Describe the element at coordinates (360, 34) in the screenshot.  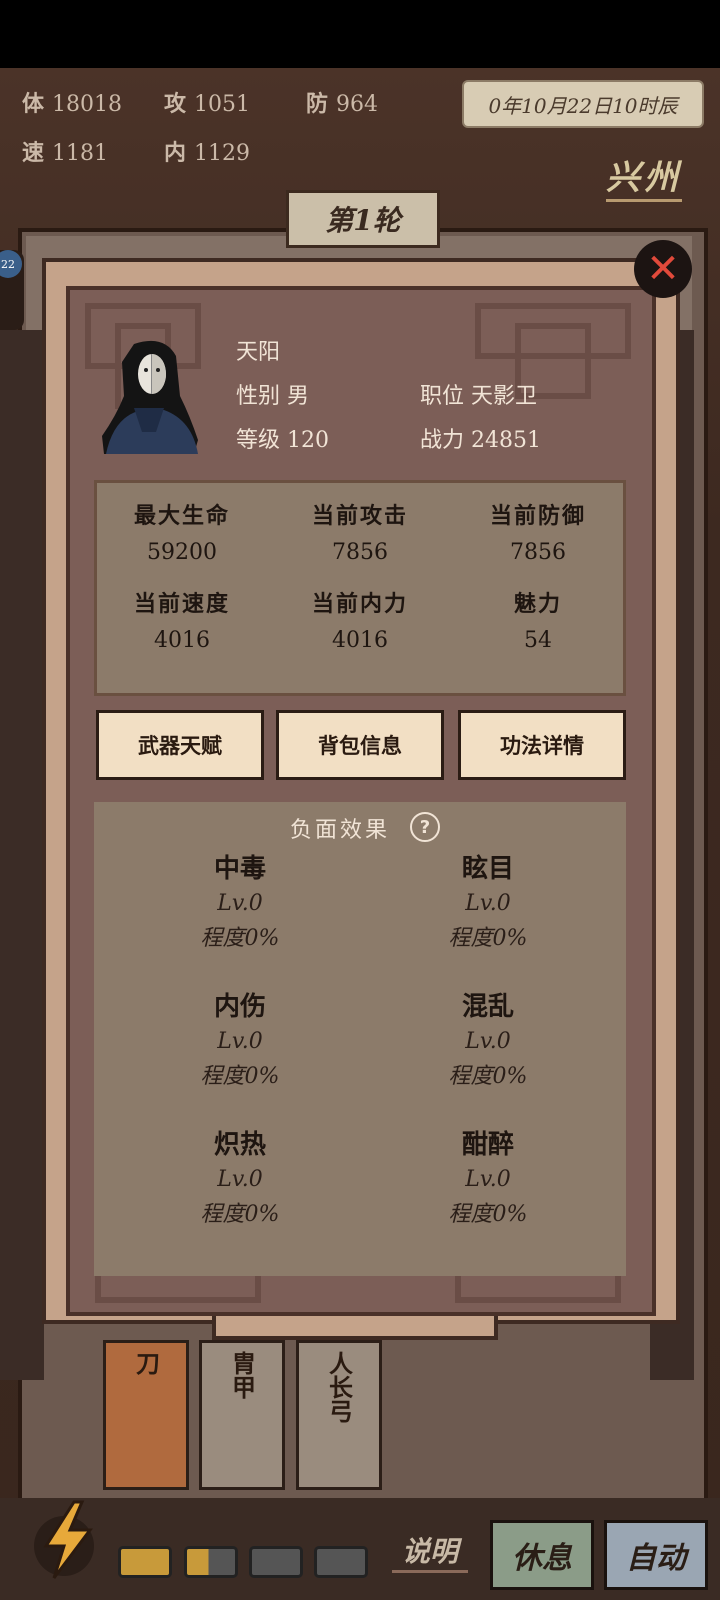
I see `status-bar` at that location.